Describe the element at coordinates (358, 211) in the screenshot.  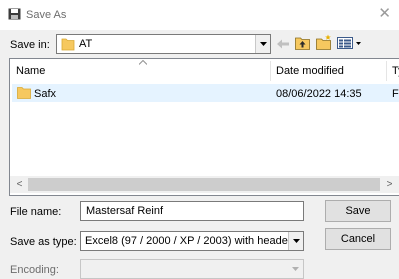
I see `save-button: Save` at that location.